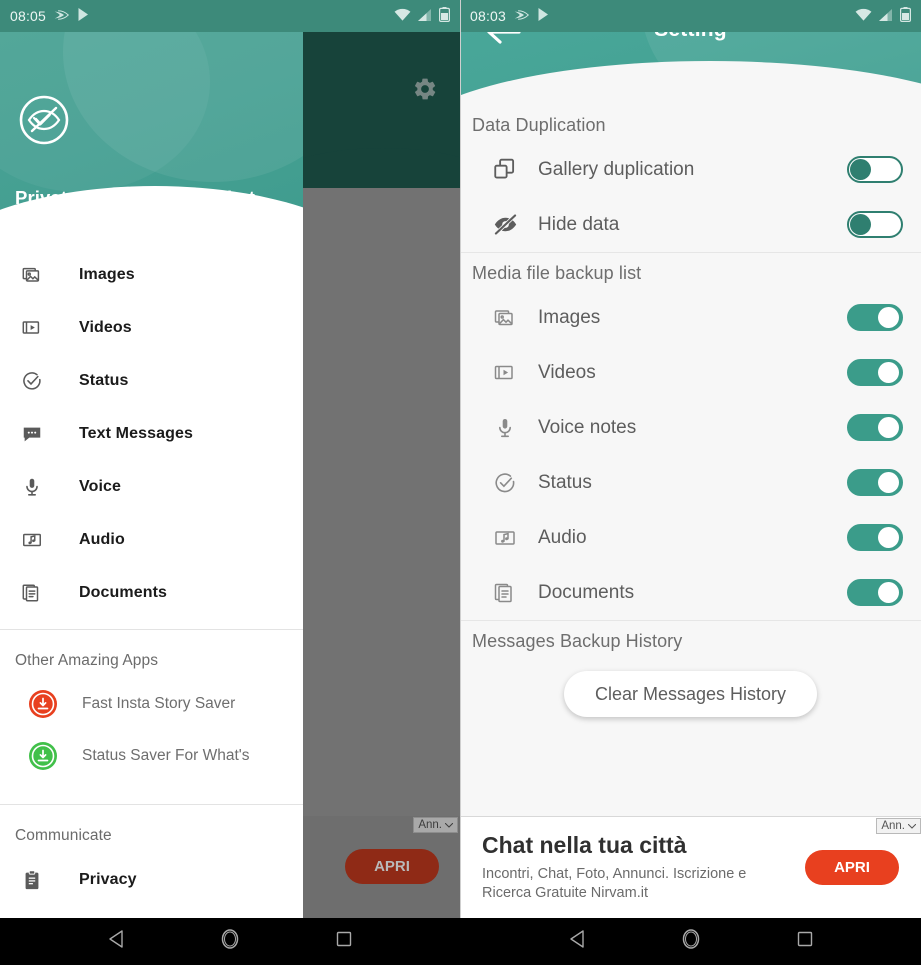  Describe the element at coordinates (584, 845) in the screenshot. I see `ad-title: Chat nella tua città` at that location.